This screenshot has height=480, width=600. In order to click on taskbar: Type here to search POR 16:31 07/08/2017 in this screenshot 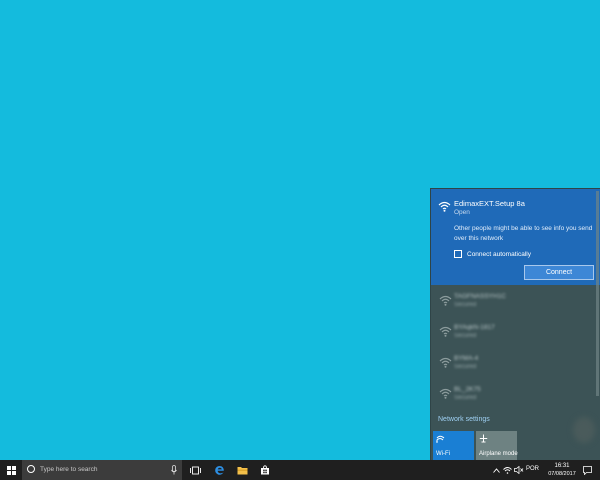, I will do `click(300, 470)`.